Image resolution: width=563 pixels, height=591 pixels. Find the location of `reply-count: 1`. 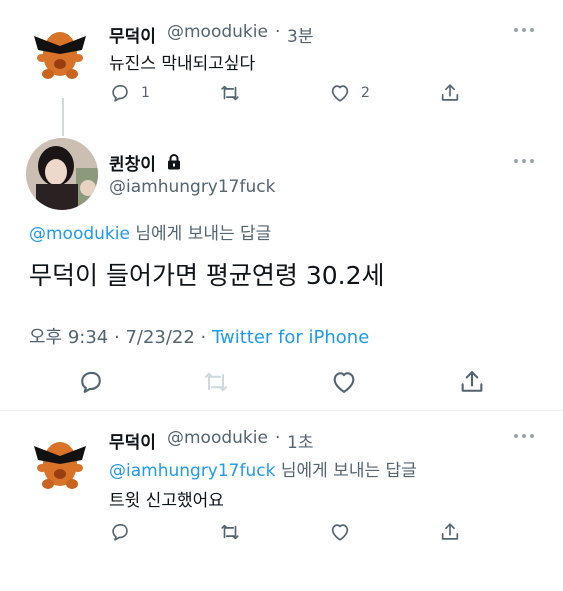

reply-count: 1 is located at coordinates (145, 93).